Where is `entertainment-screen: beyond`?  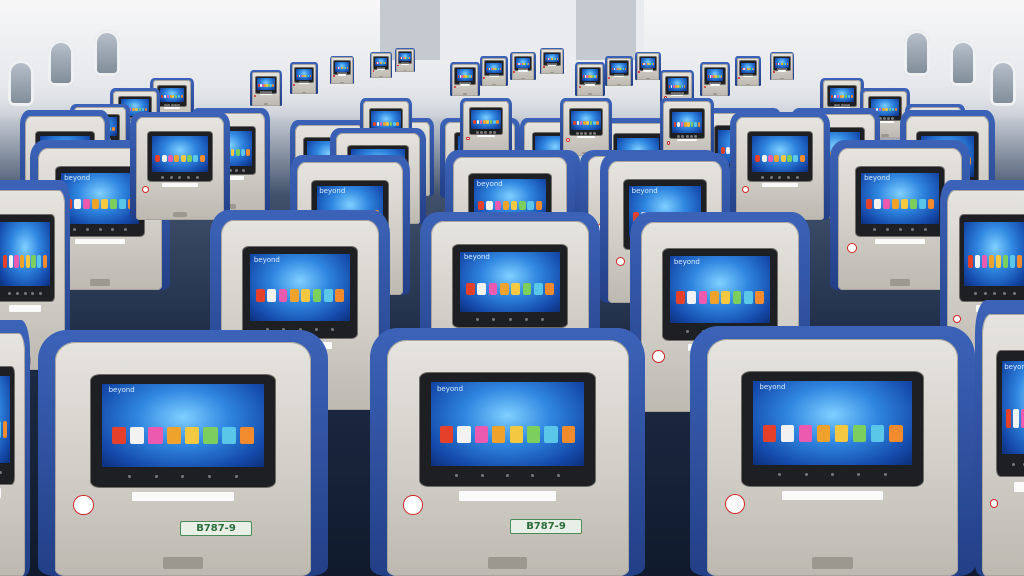 entertainment-screen: beyond is located at coordinates (507, 424).